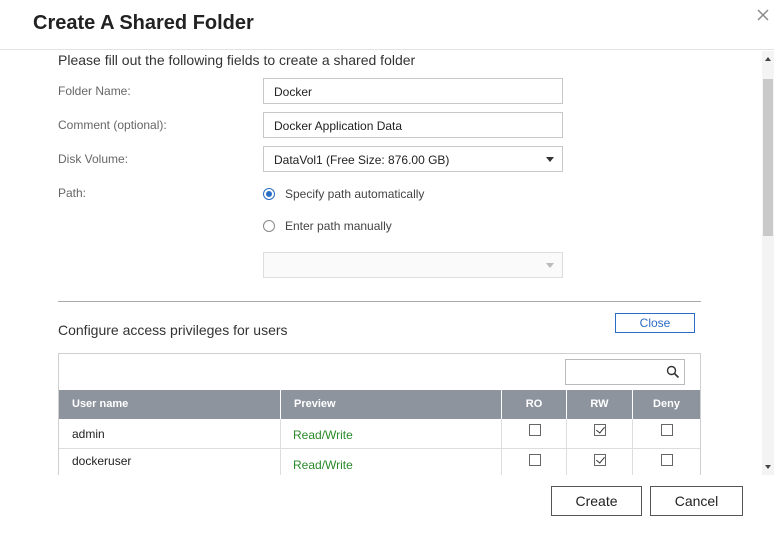  Describe the element at coordinates (362, 160) in the screenshot. I see `disk-volume-value: DataVol1 (Free Size: 876.00 GB)` at that location.